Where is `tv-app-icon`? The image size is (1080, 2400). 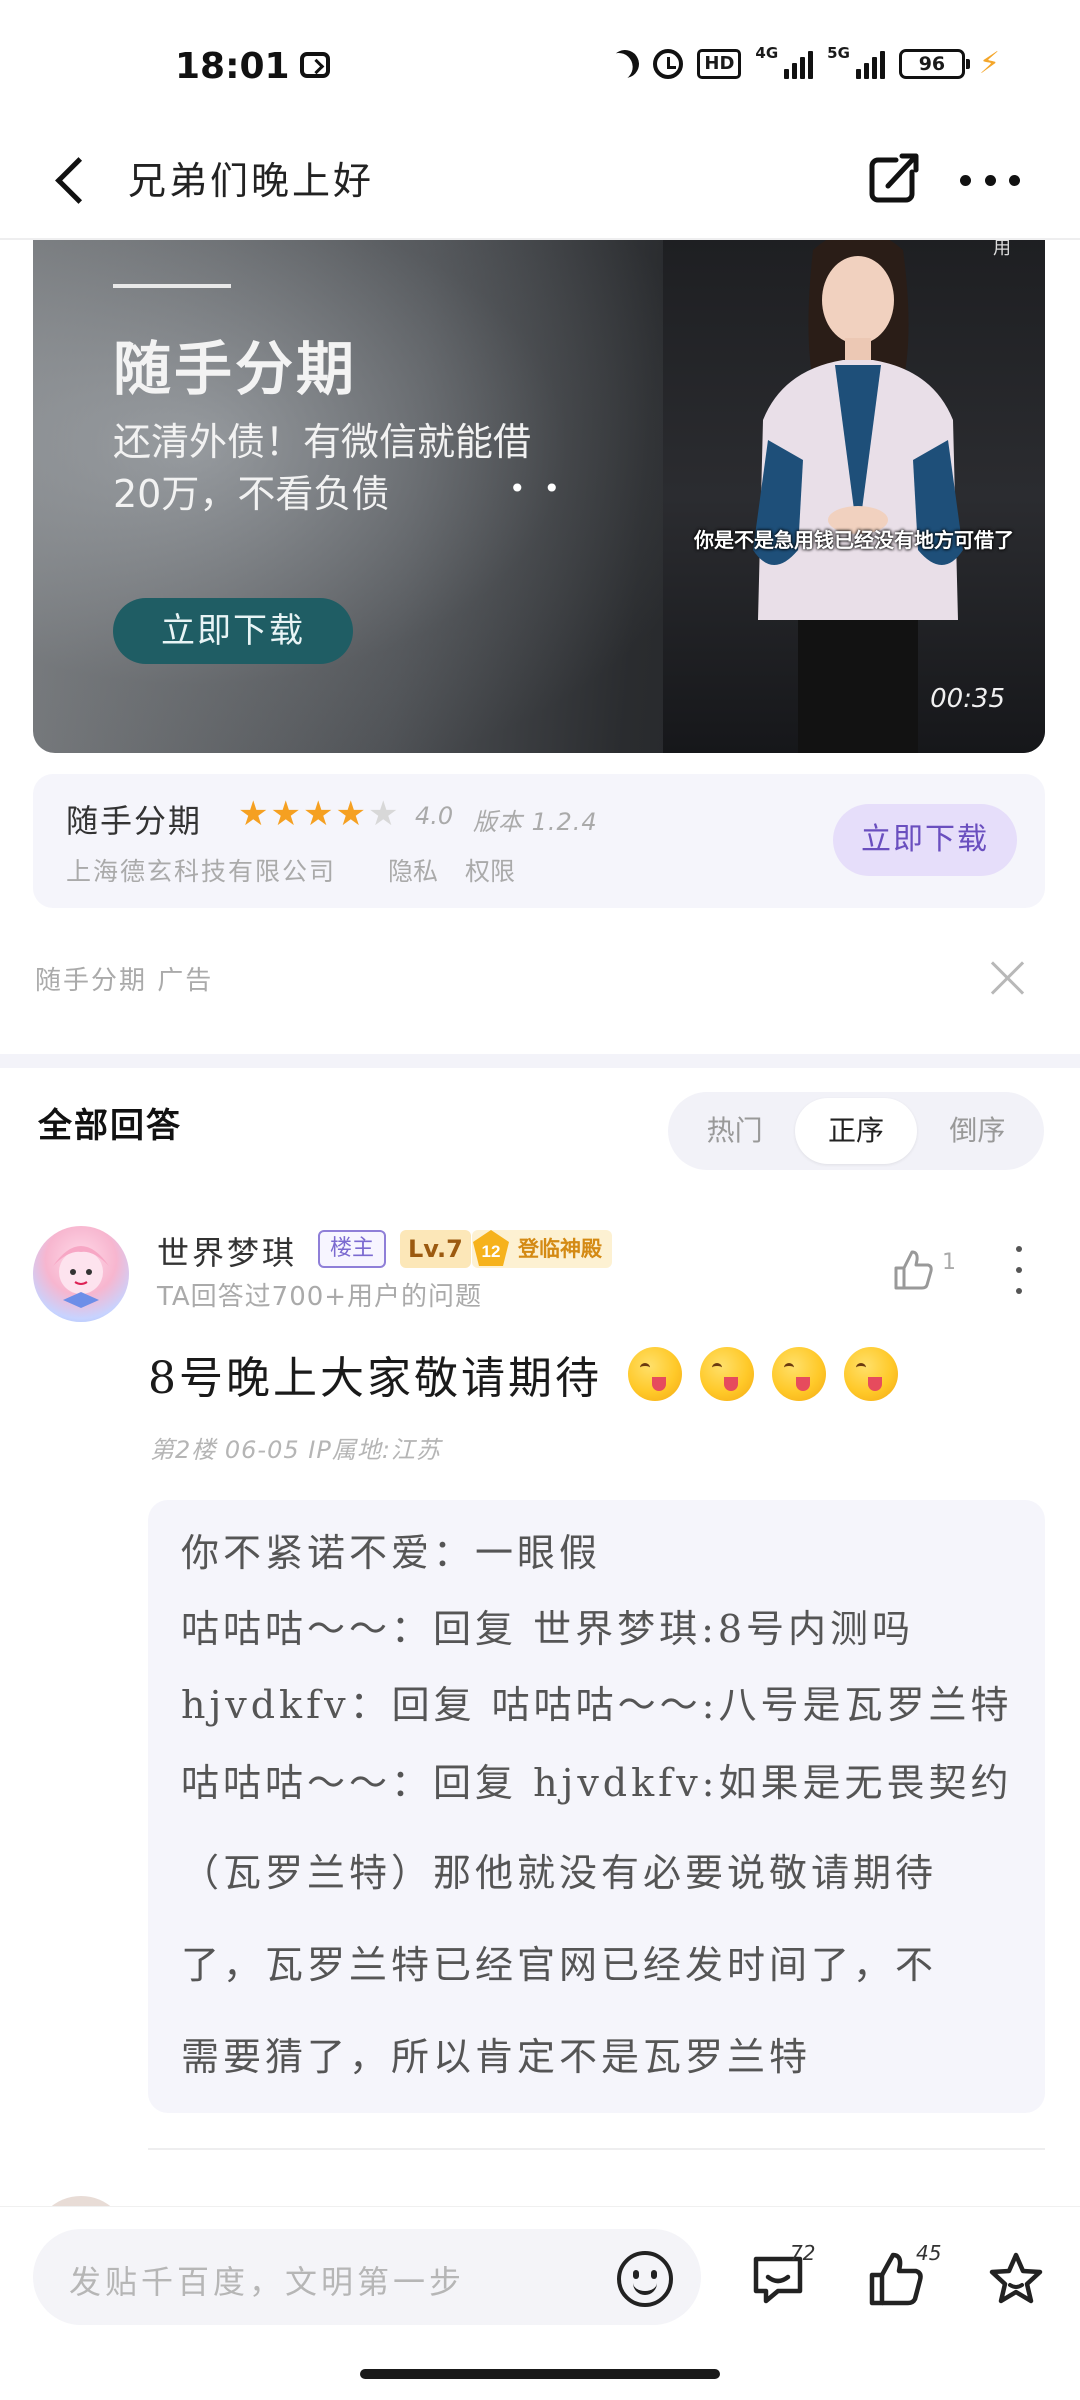 tv-app-icon is located at coordinates (315, 65).